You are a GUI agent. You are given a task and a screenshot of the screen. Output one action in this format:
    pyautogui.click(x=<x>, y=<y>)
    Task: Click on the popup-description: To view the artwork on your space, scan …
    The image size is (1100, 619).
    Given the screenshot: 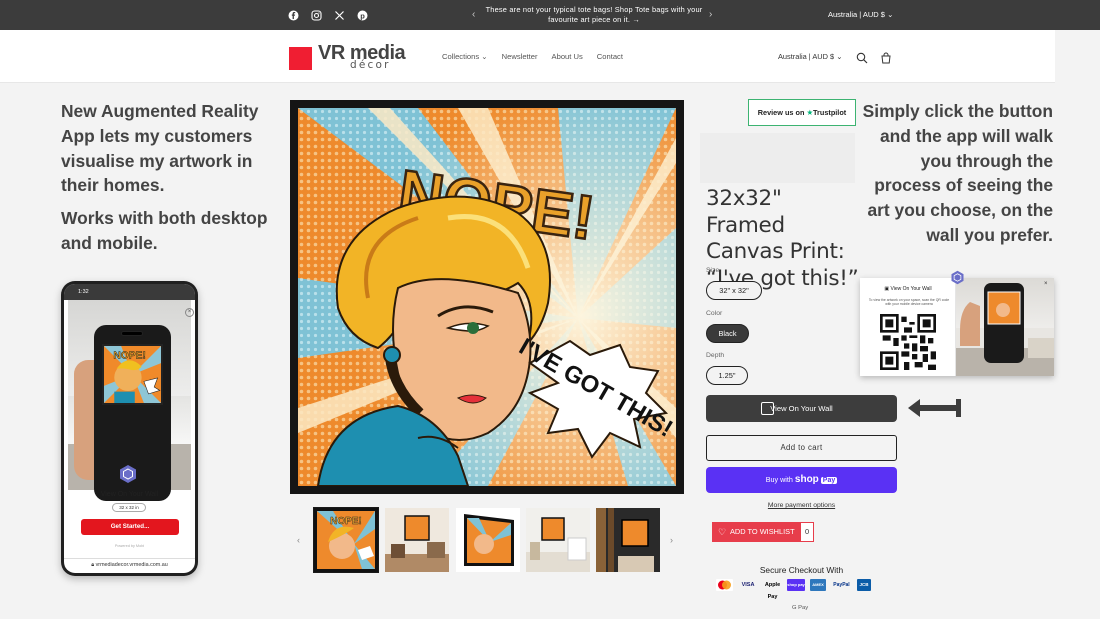 What is the action you would take?
    pyautogui.click(x=909, y=302)
    